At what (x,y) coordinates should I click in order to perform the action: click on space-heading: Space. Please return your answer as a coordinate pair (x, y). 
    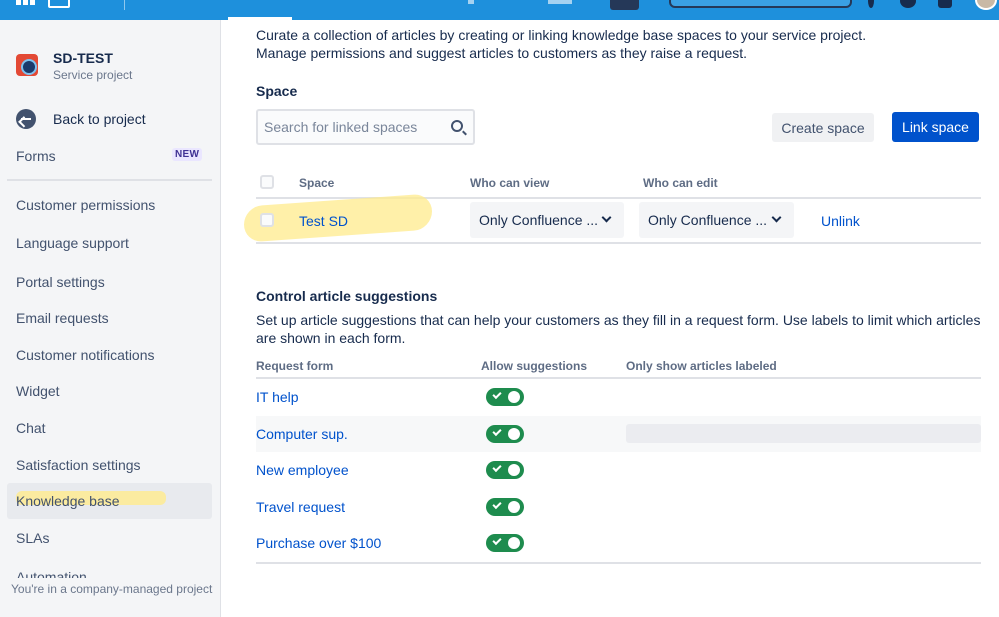
    Looking at the image, I should click on (277, 91).